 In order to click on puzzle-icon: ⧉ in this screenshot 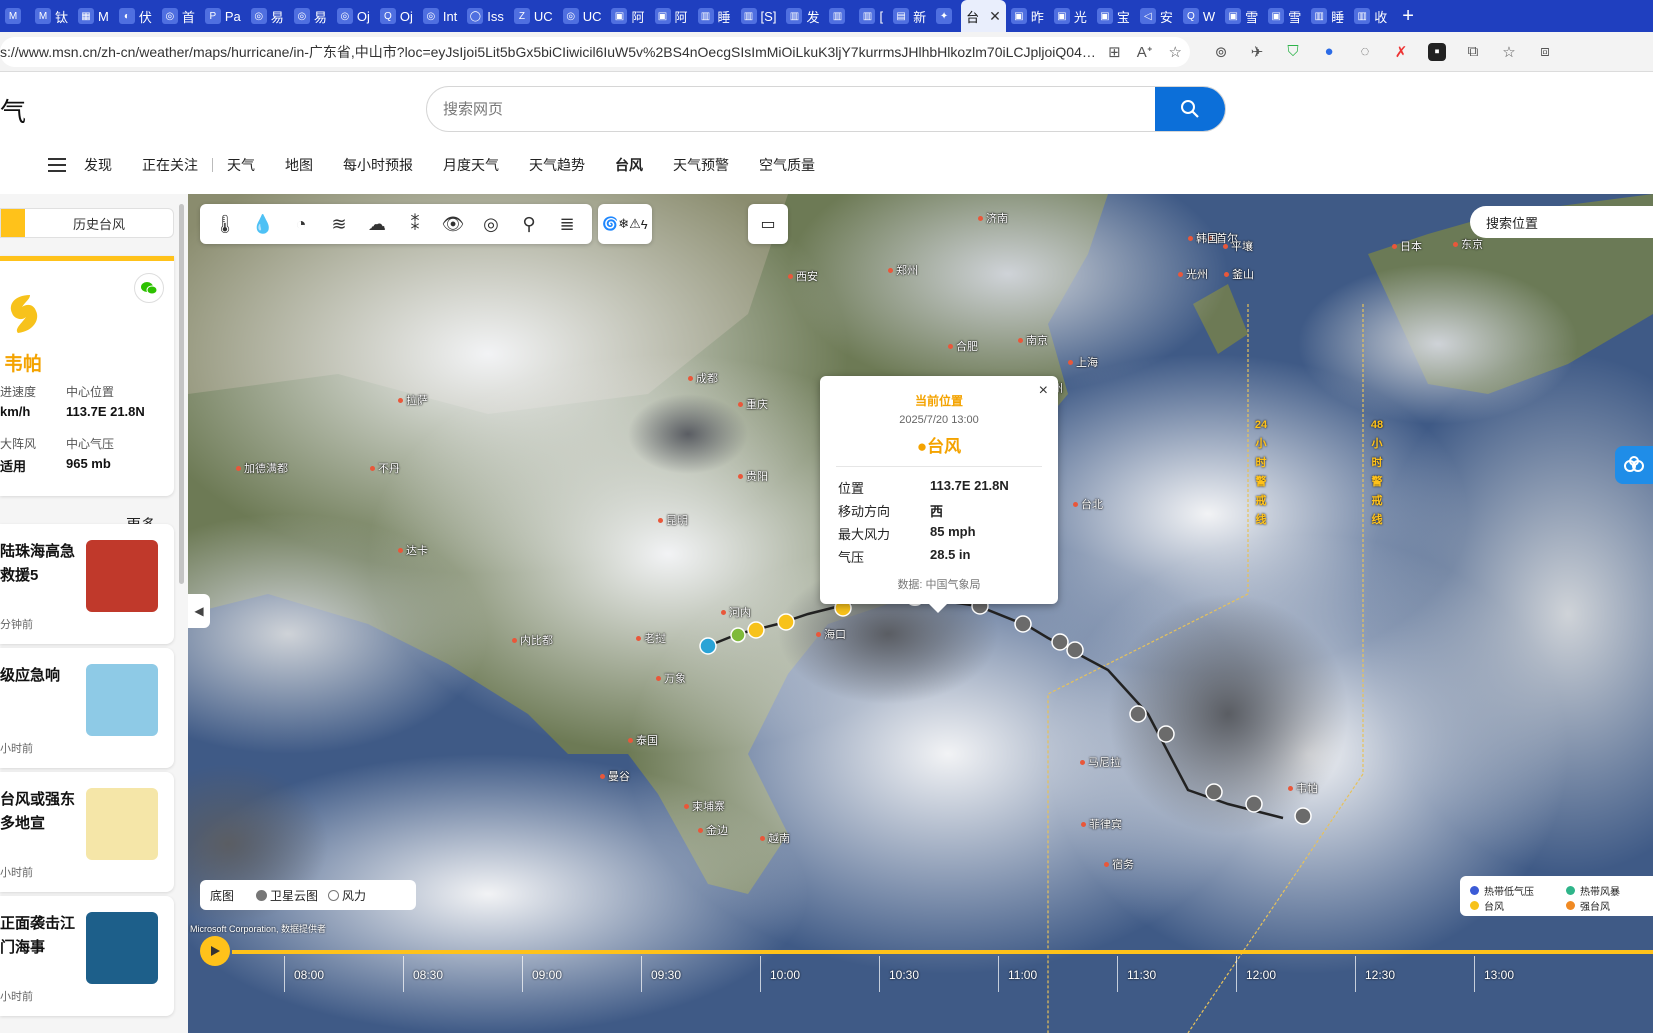, I will do `click(1473, 52)`.